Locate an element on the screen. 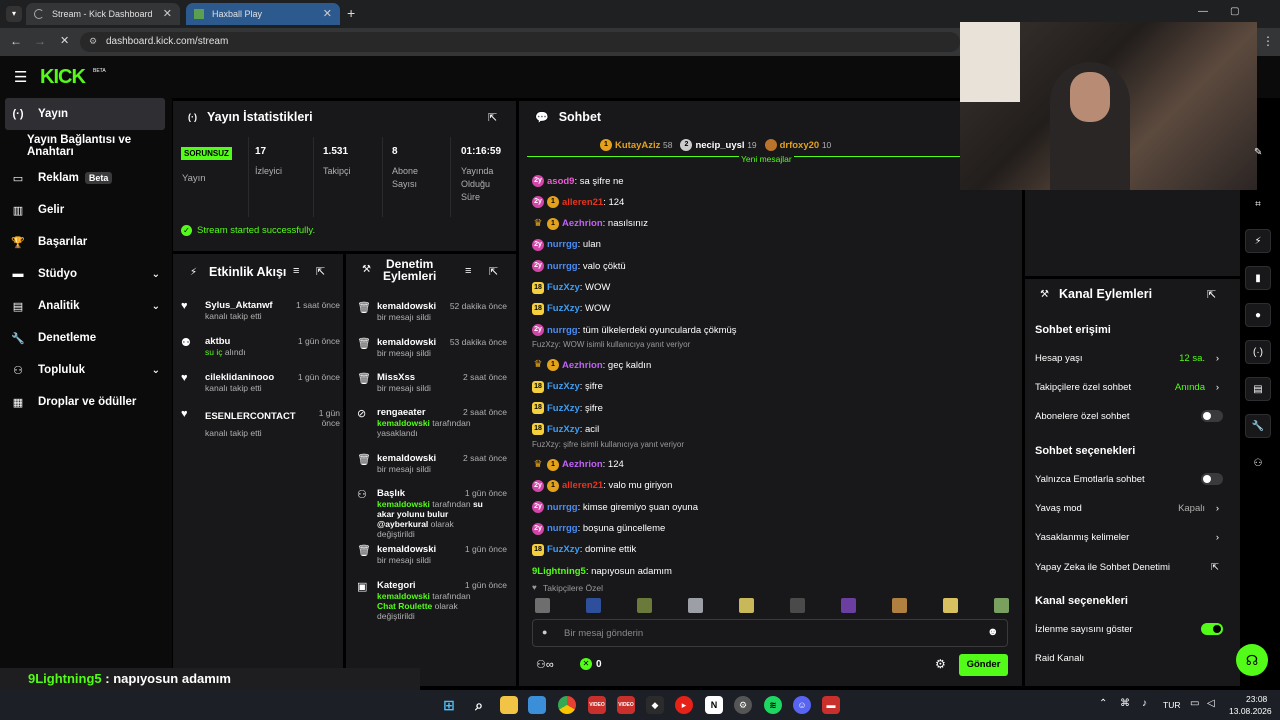 This screenshot has width=1280, height=720. app-icon: ⚙ is located at coordinates (743, 705).